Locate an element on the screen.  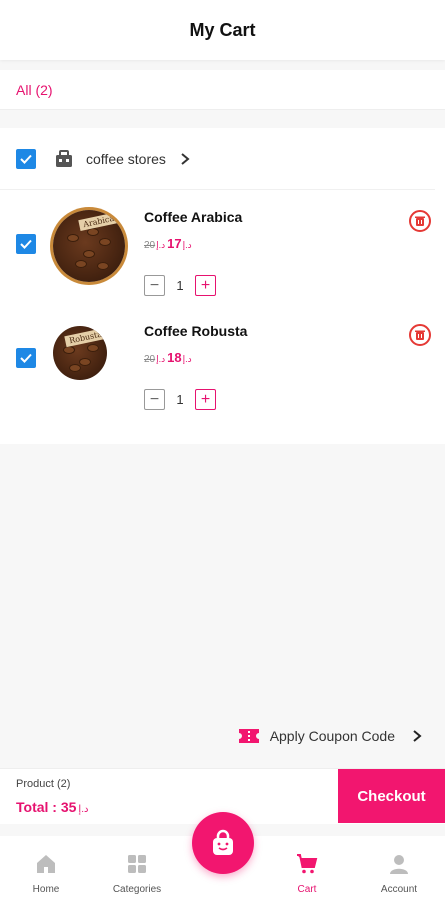
app-header: My Cart is located at coordinates (222, 30).